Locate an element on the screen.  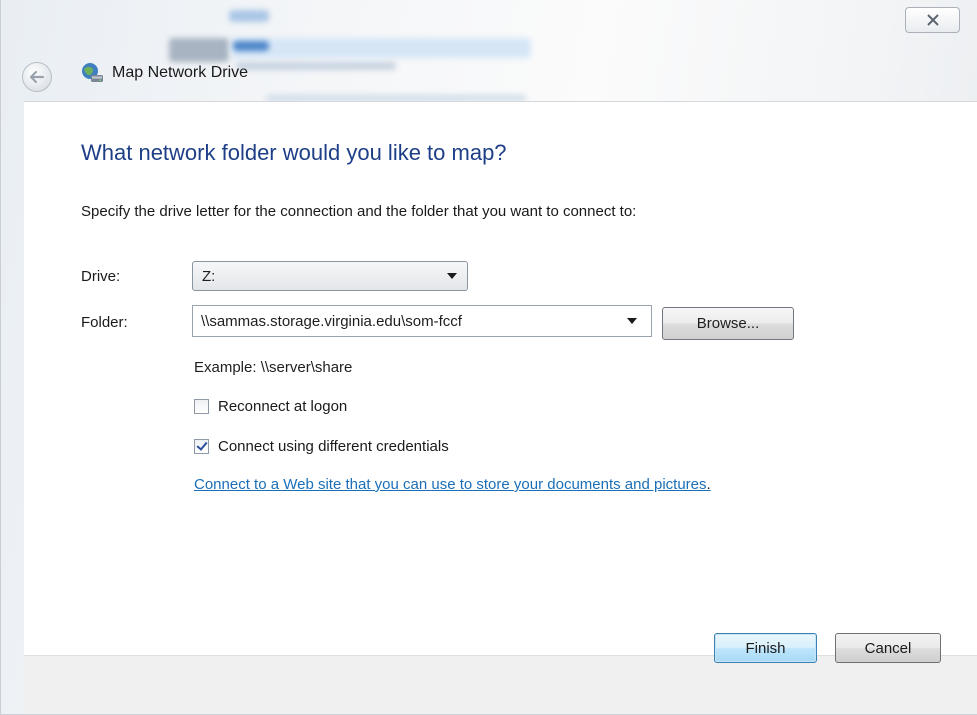
close-button is located at coordinates (932, 20).